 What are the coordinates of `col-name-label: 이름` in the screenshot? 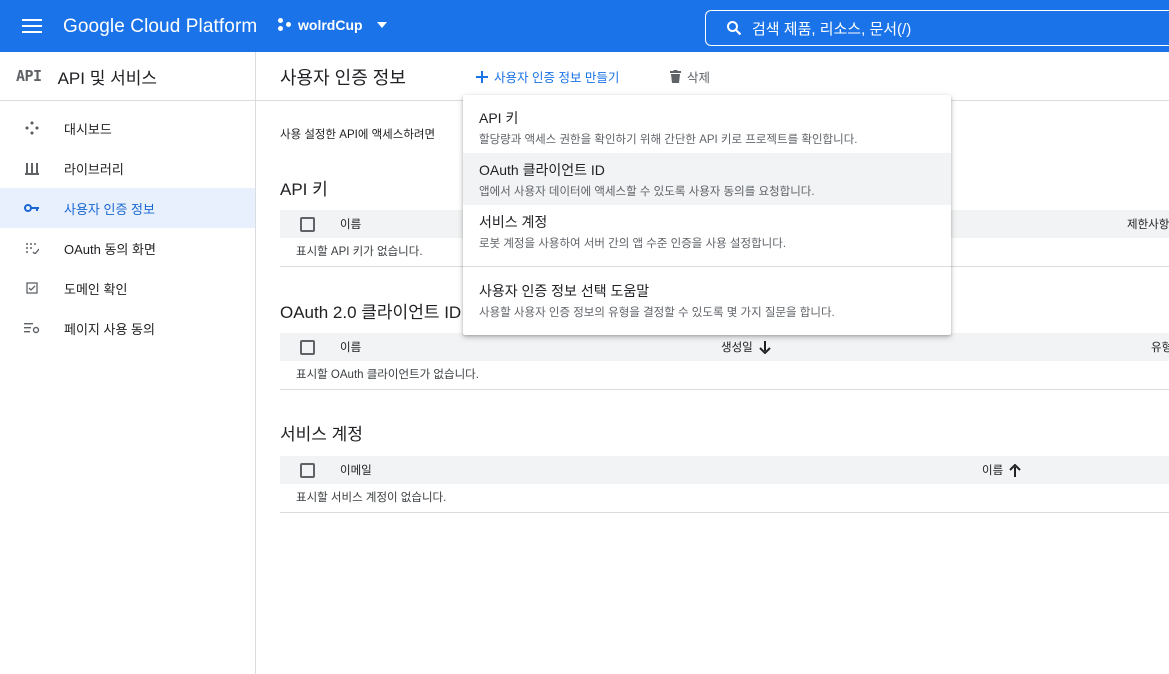 It's located at (993, 471).